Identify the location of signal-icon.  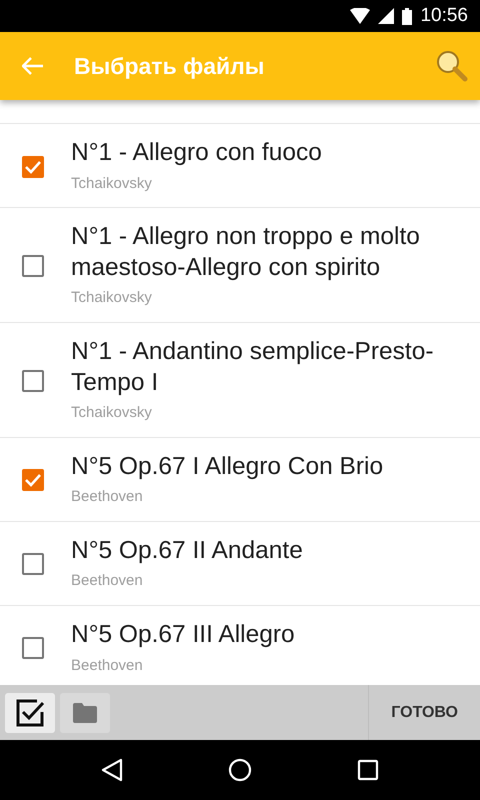
(386, 16).